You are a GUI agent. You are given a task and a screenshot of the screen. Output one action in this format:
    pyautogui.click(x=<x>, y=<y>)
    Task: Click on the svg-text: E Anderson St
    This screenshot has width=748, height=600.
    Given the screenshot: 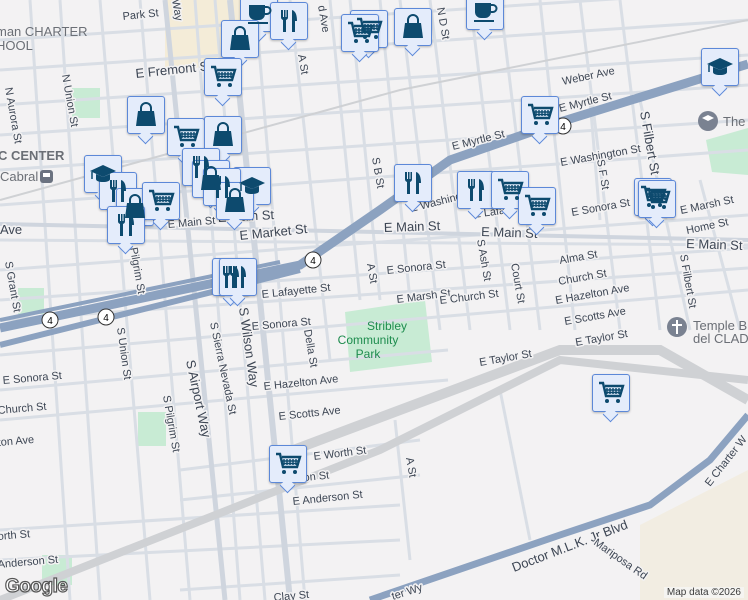 What is the action you would take?
    pyautogui.click(x=327, y=498)
    